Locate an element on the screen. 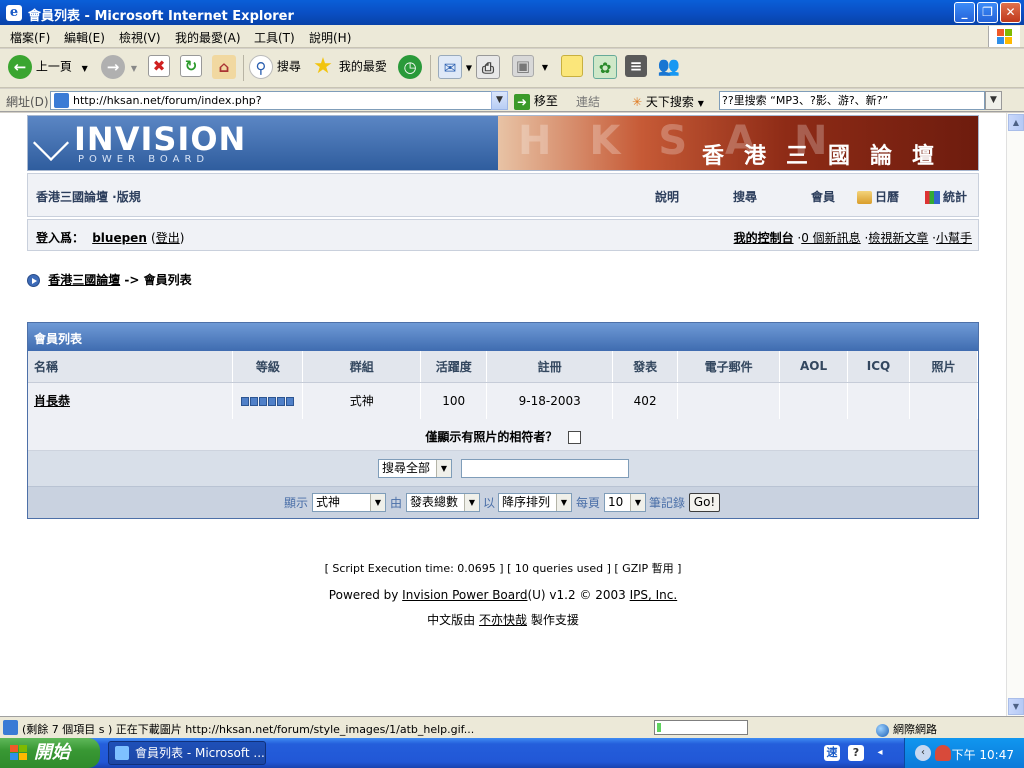  powered-prefix: Powered by is located at coordinates (365, 595).